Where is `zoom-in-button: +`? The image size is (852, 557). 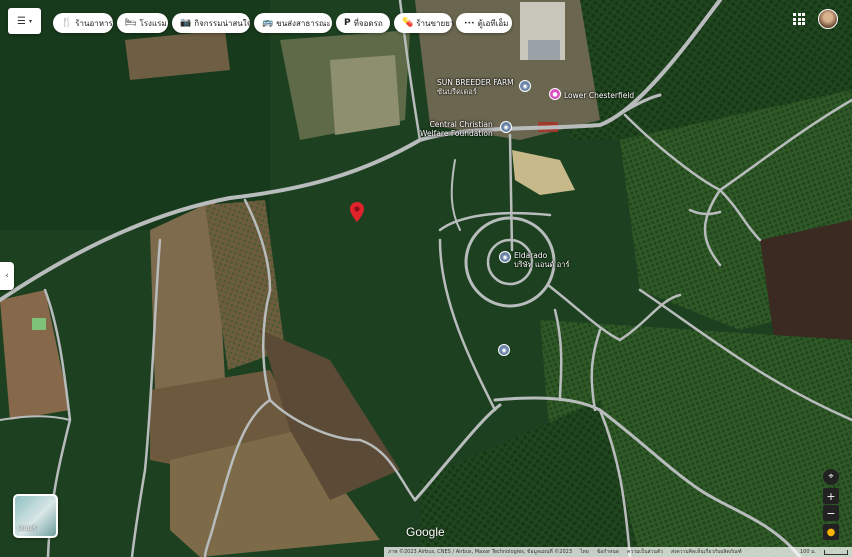 zoom-in-button: + is located at coordinates (831, 496).